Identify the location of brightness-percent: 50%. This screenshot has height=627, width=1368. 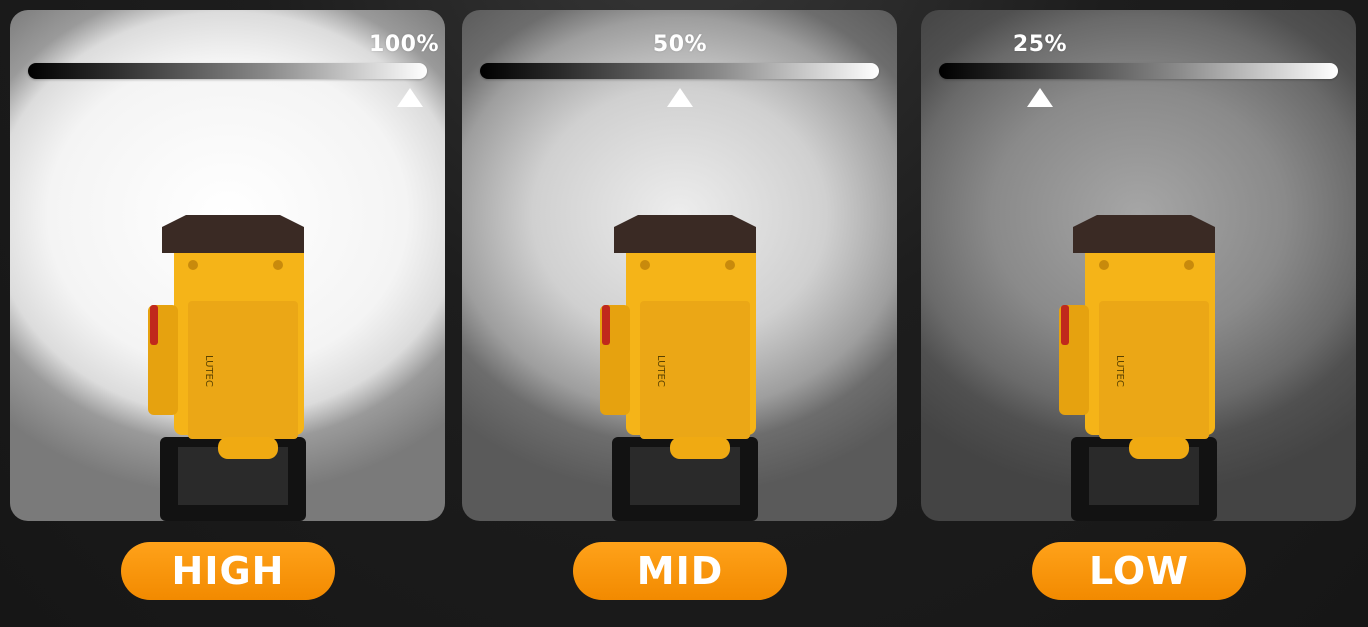
(680, 44).